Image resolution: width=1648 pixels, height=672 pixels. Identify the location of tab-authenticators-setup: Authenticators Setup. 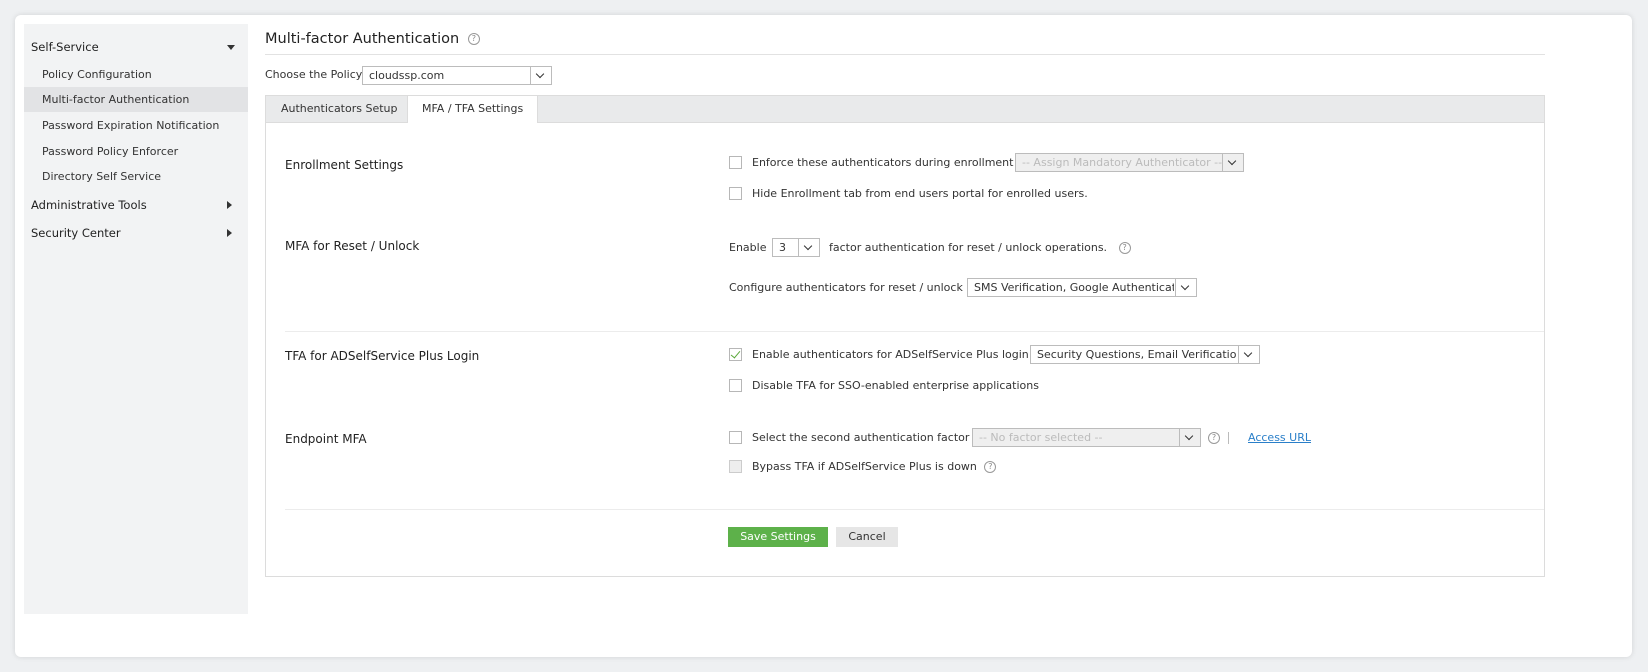
(339, 109).